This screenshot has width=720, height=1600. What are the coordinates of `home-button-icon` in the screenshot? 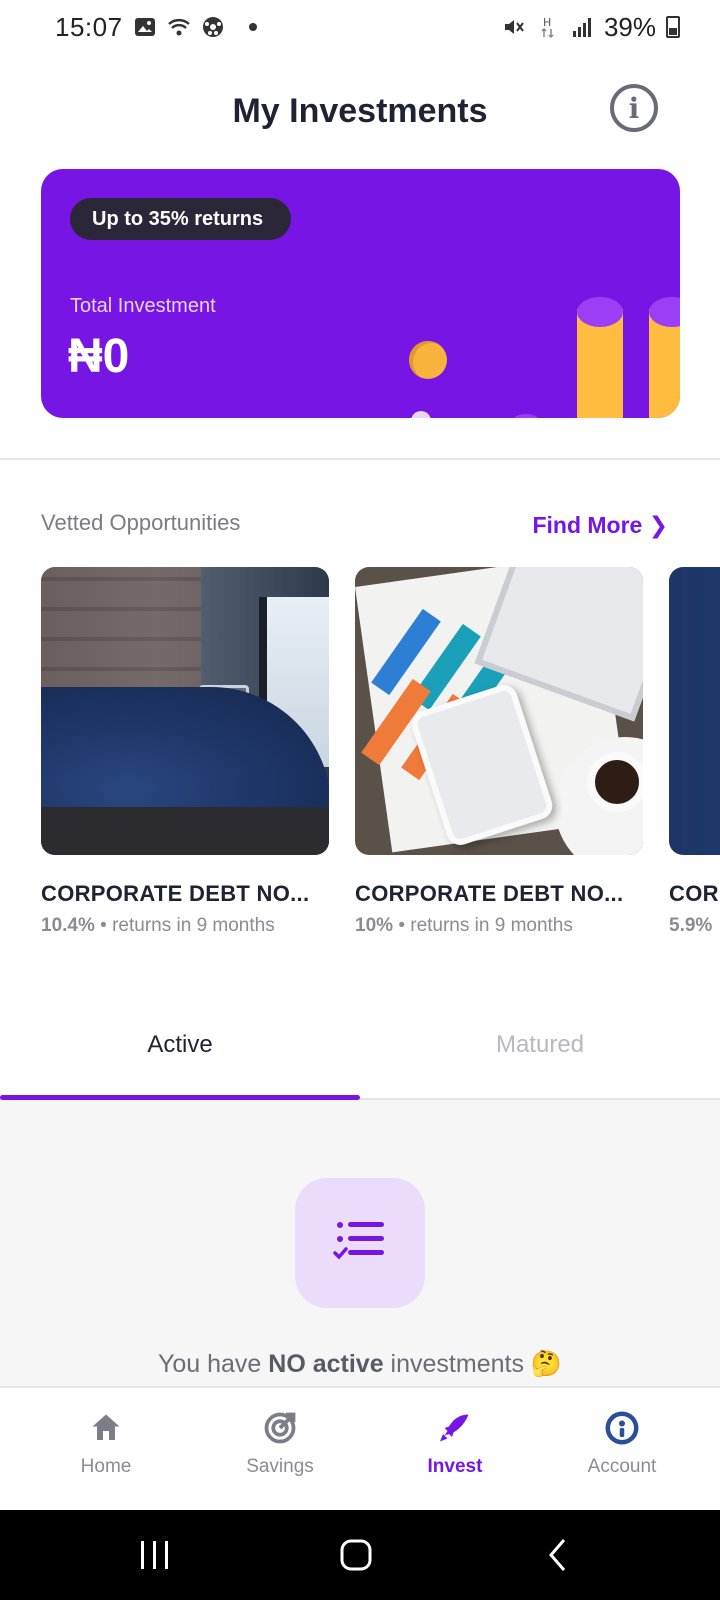 It's located at (356, 1555).